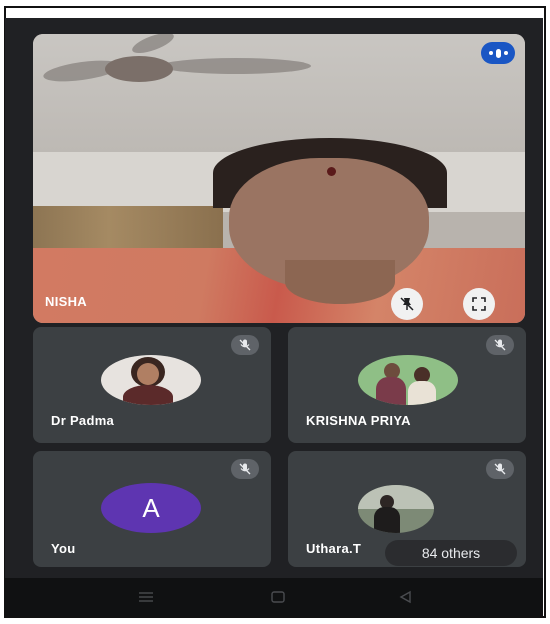  I want to click on participant-name: KRISHNA PRIYA, so click(358, 420).